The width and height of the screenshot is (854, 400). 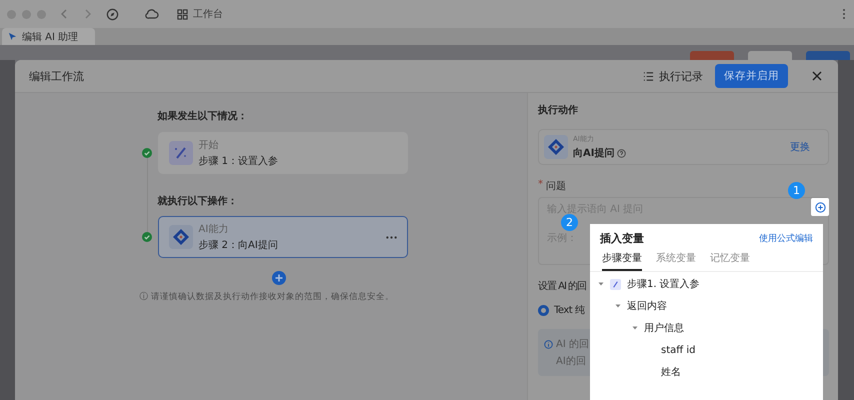 What do you see at coordinates (648, 76) in the screenshot?
I see `list-icon` at bounding box center [648, 76].